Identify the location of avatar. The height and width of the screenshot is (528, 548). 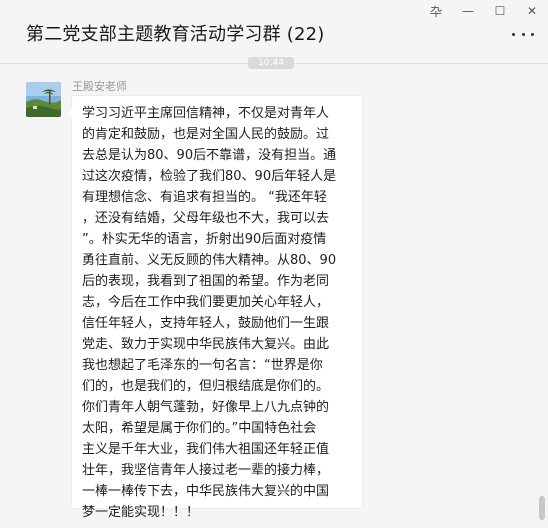
(43, 99).